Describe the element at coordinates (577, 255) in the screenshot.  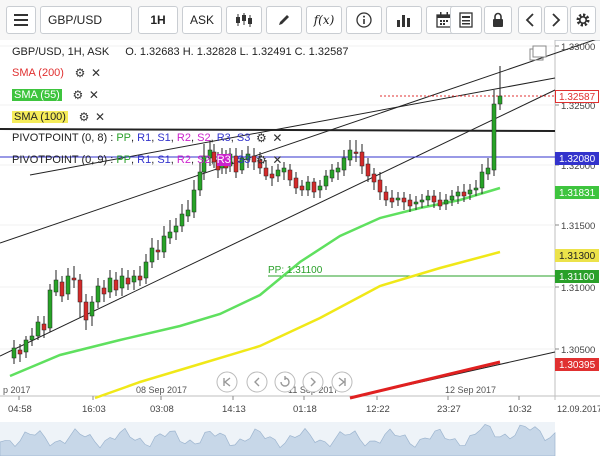
I see `price-tag: 1.31300` at that location.